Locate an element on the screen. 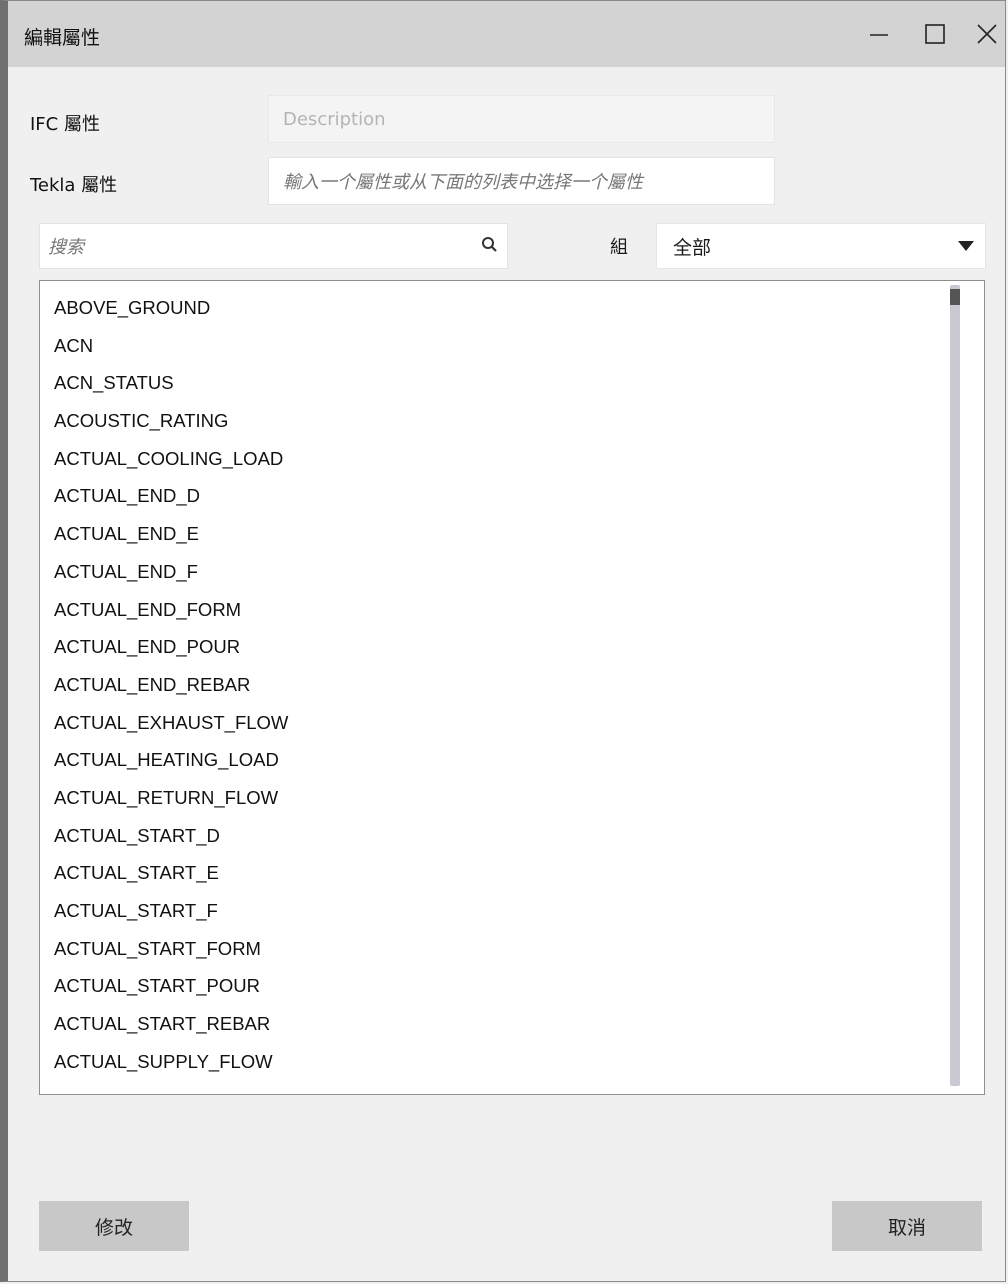  list-item: ACTUAL_START_E is located at coordinates (171, 873).